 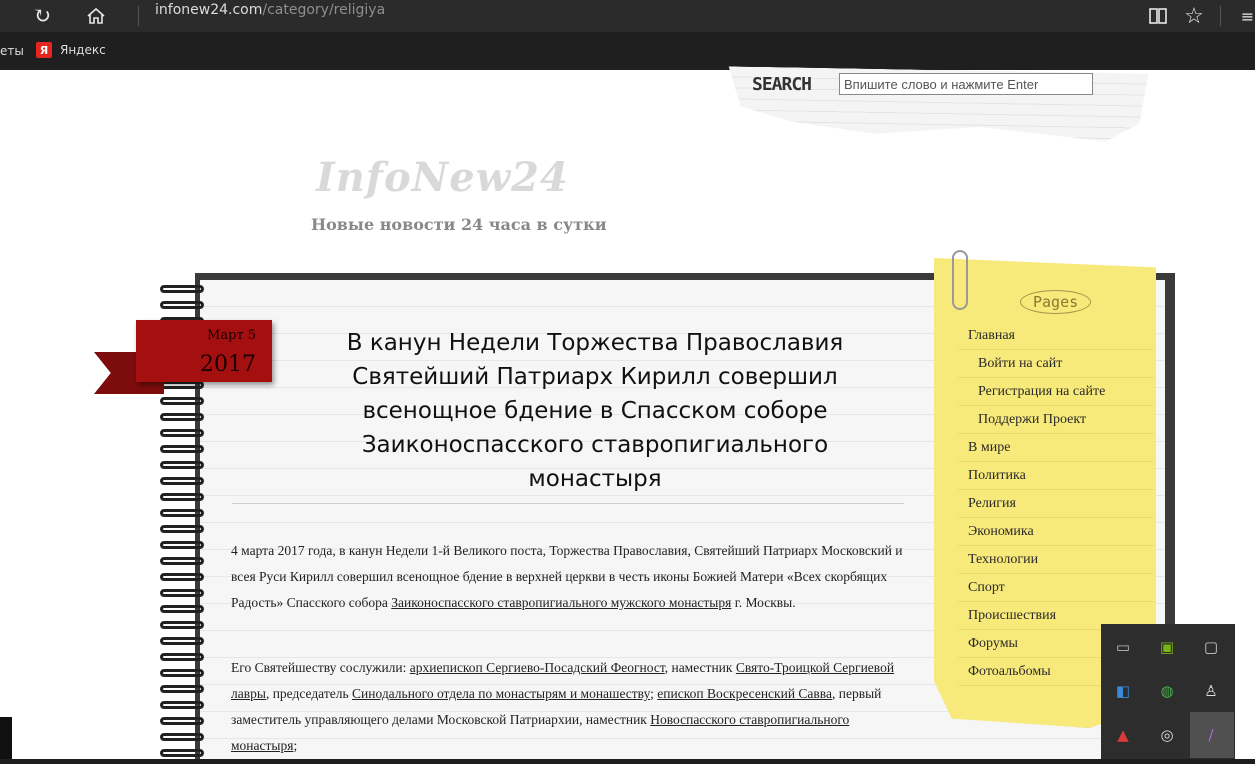 I want to click on home-icon, so click(x=96, y=16).